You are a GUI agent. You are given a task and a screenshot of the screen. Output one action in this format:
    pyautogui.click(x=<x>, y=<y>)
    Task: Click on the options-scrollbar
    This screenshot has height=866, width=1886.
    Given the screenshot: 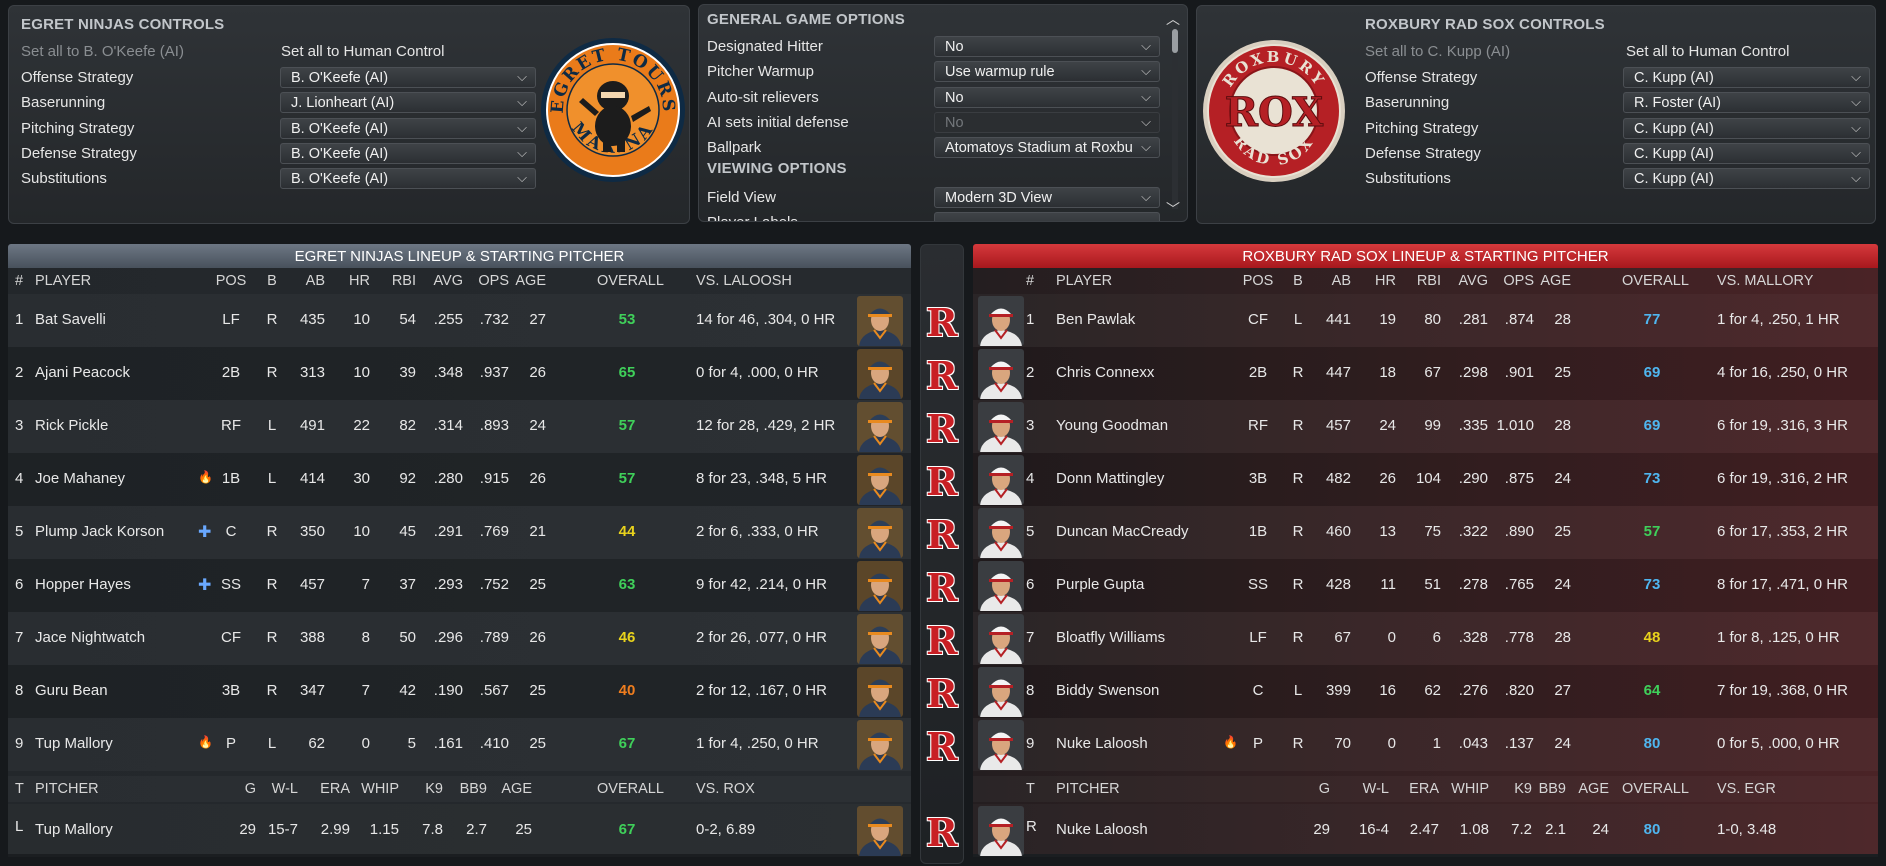 What is the action you would take?
    pyautogui.click(x=1175, y=119)
    